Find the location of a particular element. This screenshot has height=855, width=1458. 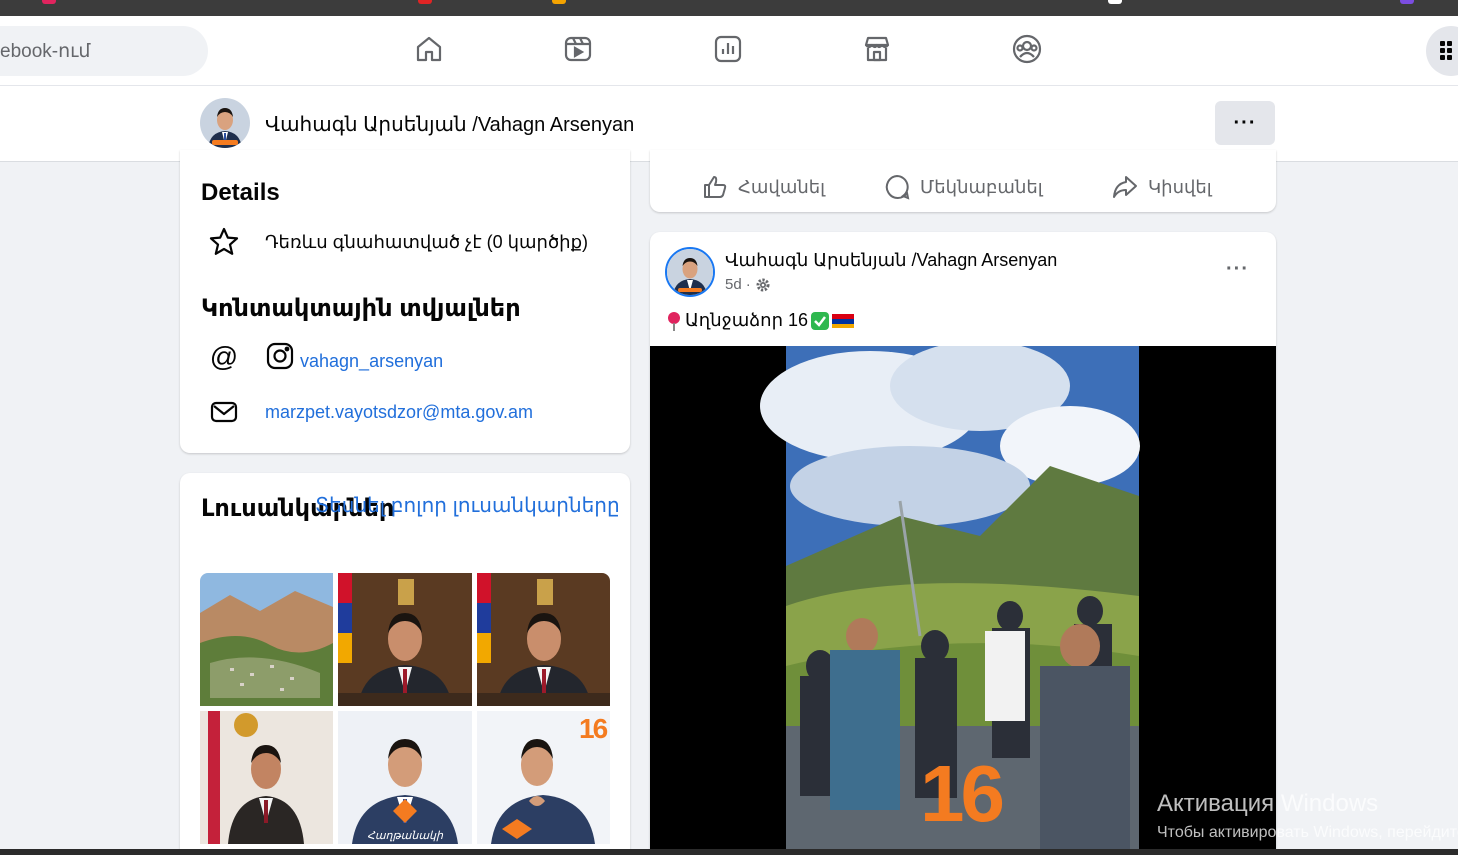

profile-avatar is located at coordinates (225, 123).